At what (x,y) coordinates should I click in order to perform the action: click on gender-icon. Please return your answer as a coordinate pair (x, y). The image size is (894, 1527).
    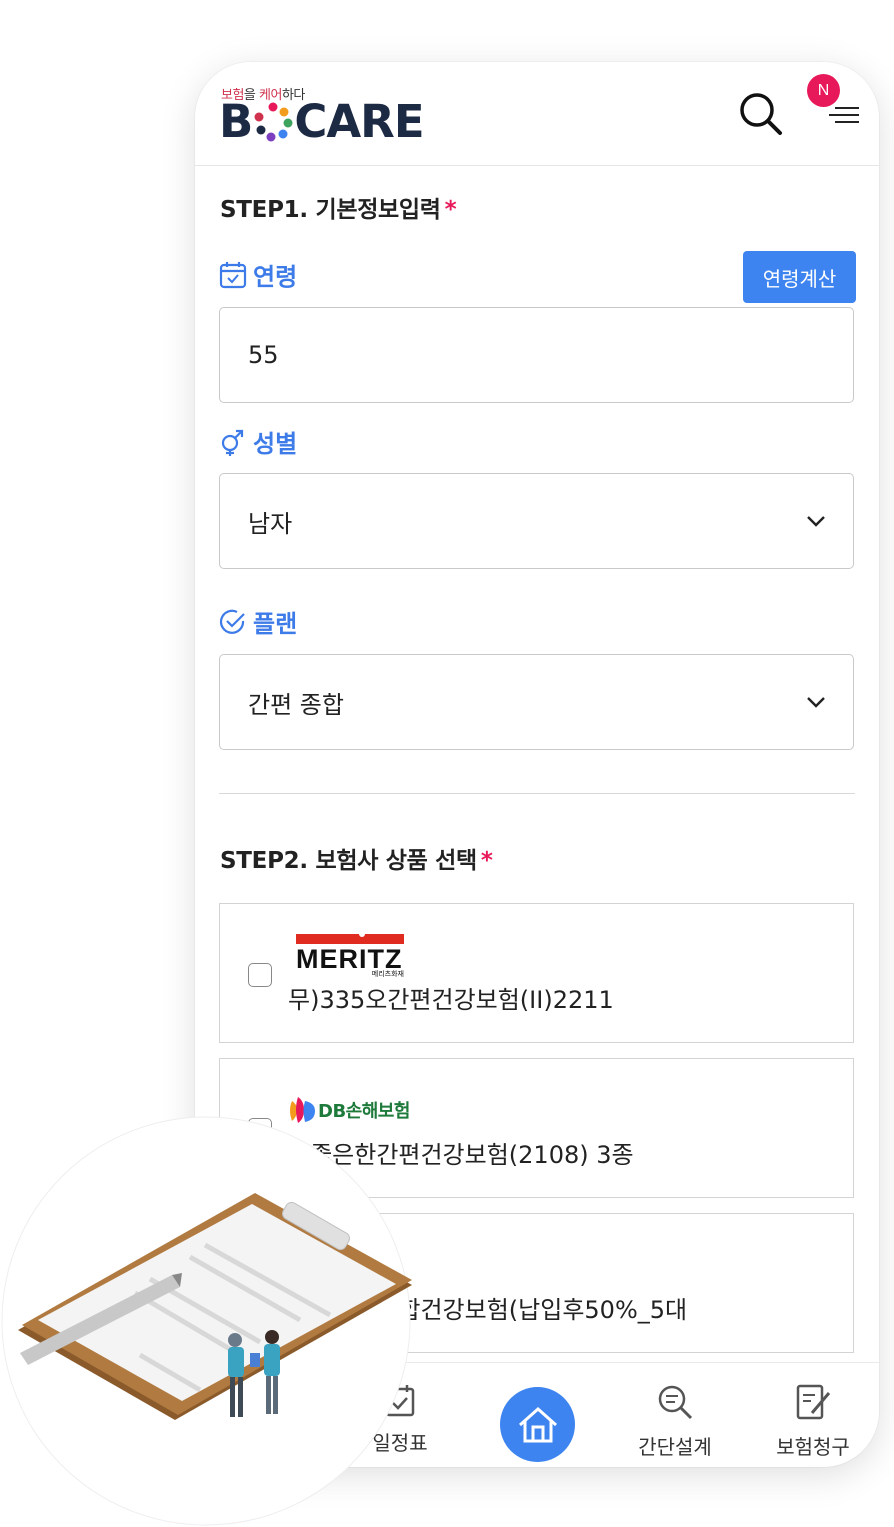
    Looking at the image, I should click on (232, 442).